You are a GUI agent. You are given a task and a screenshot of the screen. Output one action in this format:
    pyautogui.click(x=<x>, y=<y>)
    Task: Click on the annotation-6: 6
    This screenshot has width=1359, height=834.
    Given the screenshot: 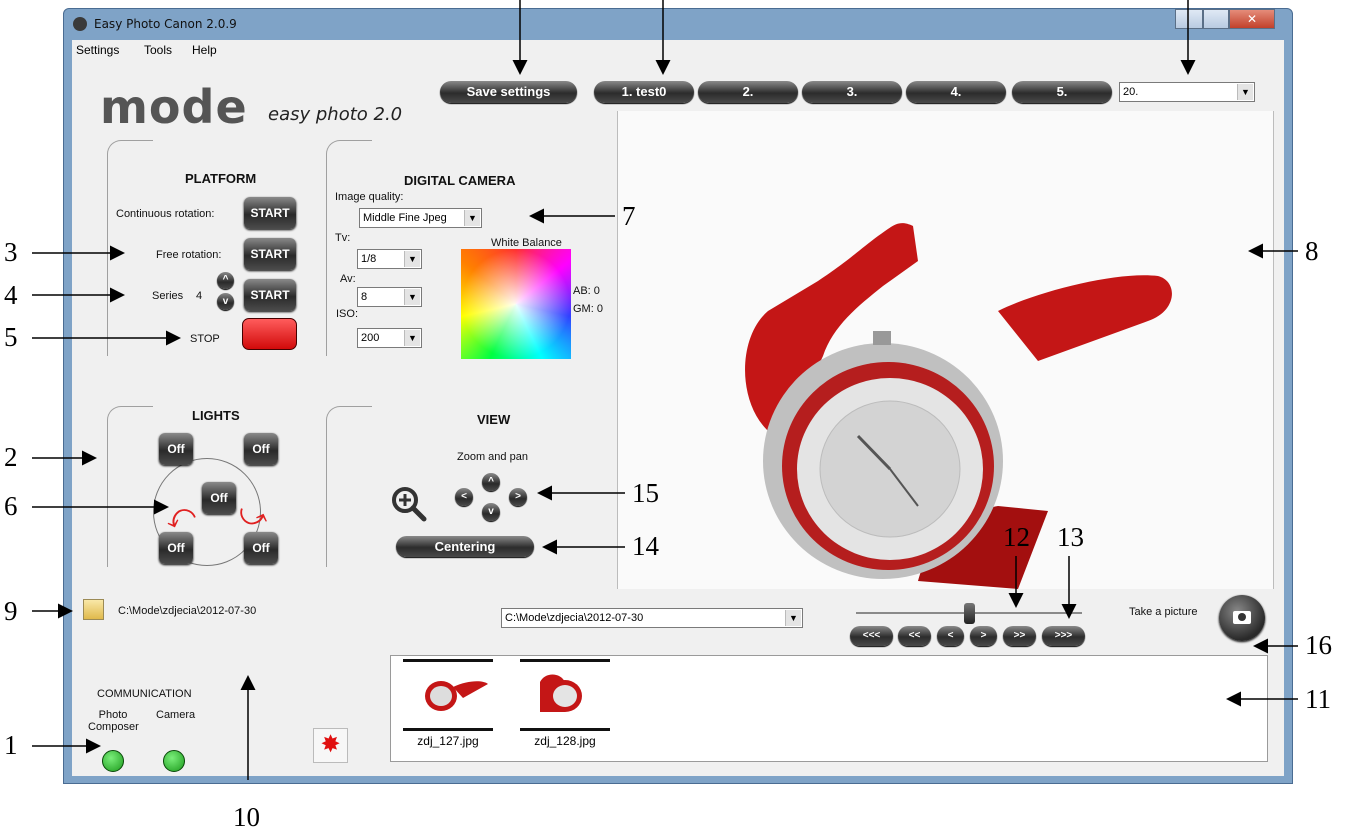 What is the action you would take?
    pyautogui.click(x=11, y=506)
    